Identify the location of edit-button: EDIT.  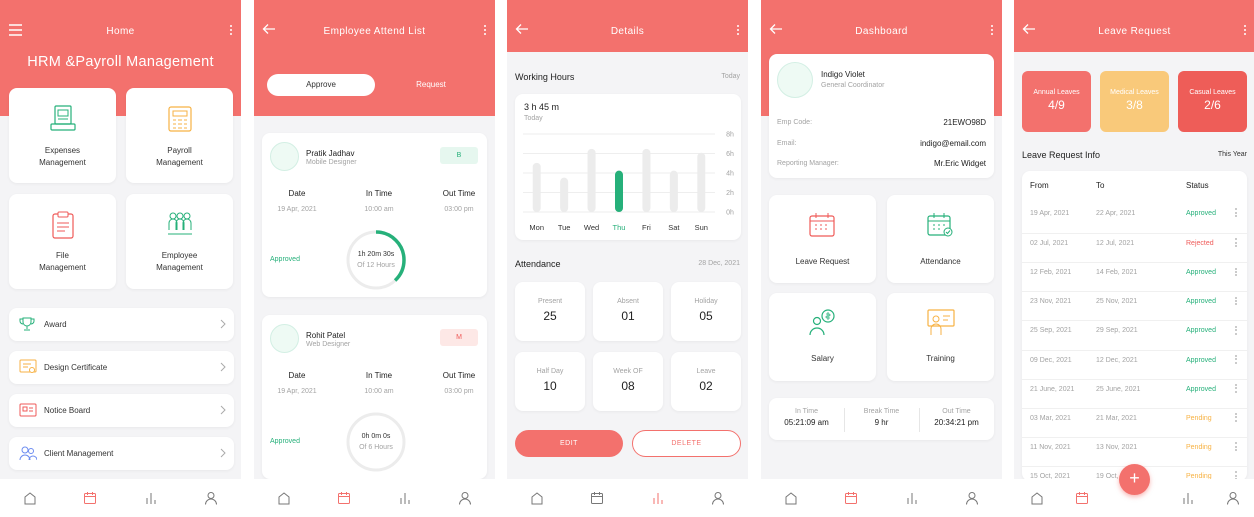
(569, 443).